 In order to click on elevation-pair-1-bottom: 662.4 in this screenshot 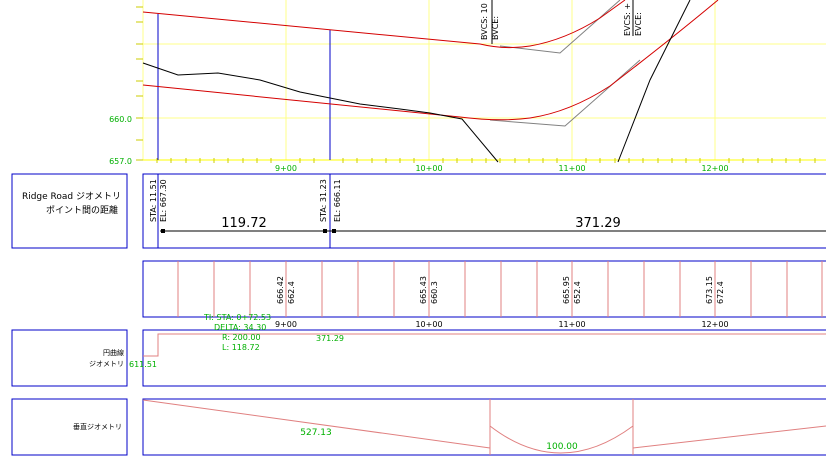, I will do `click(291, 292)`.